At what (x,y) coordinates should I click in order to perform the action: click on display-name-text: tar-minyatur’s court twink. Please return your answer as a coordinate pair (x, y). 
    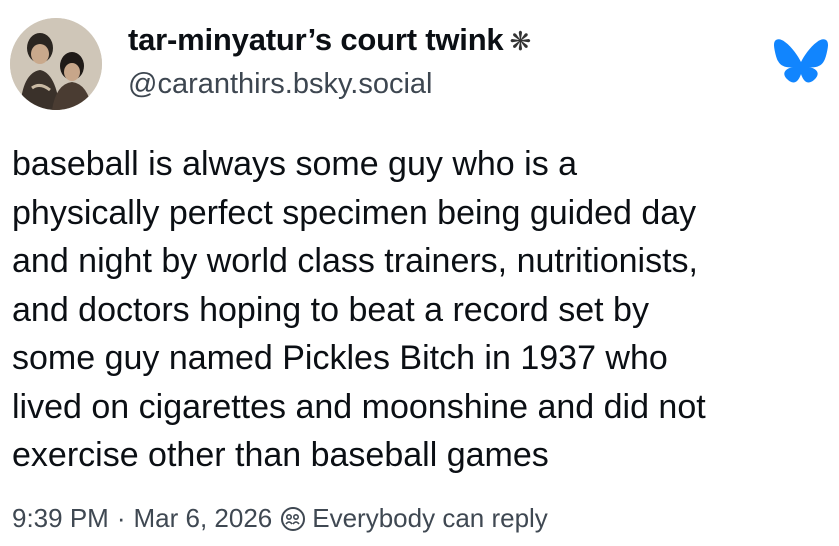
    Looking at the image, I should click on (316, 39).